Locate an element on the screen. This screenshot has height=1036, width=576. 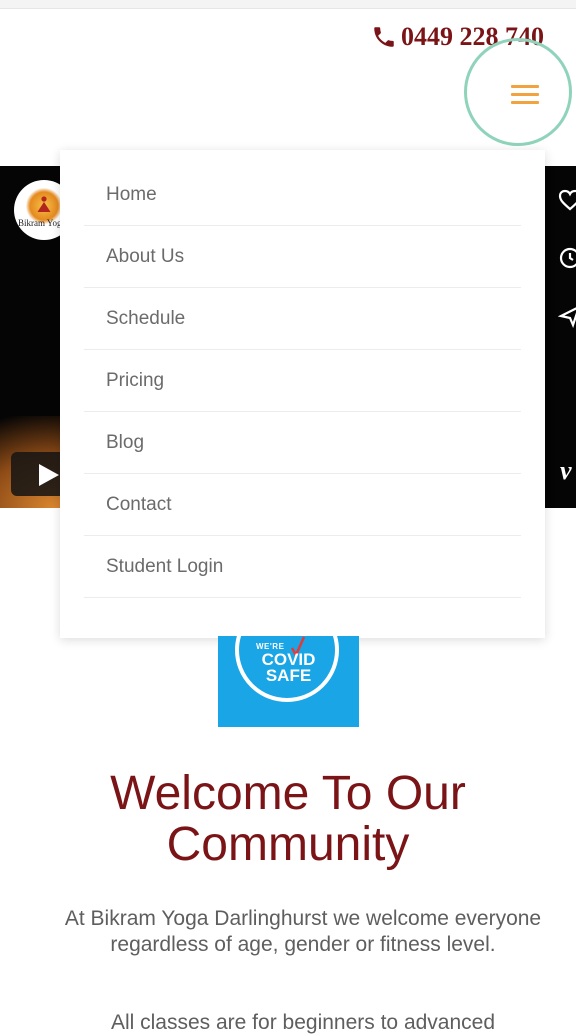
browser-top-edge is located at coordinates (288, 4).